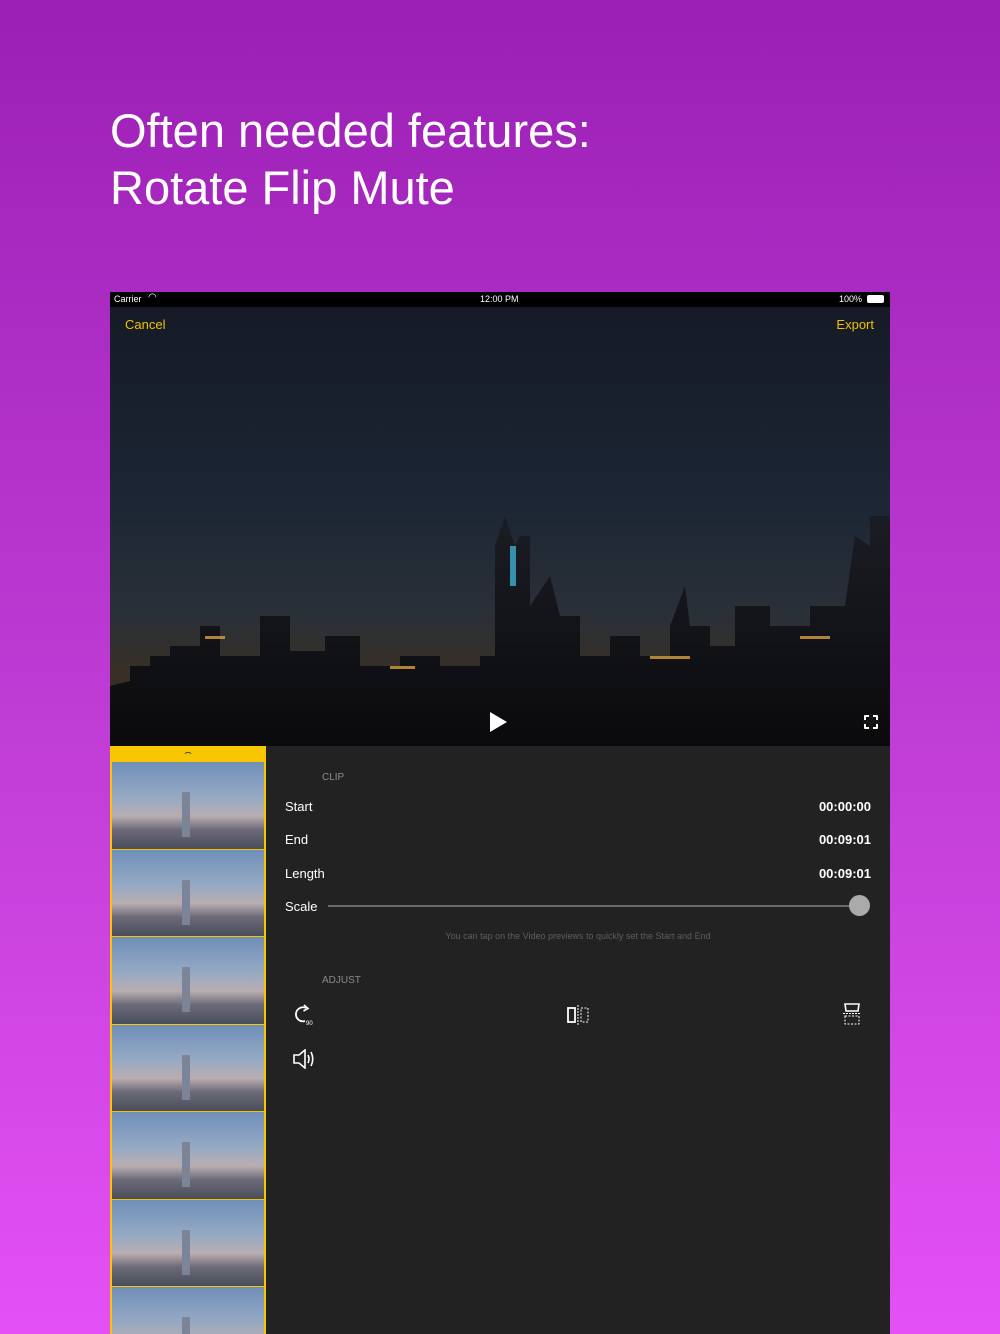 The width and height of the screenshot is (1000, 1334). I want to click on start-label: Start, so click(299, 806).